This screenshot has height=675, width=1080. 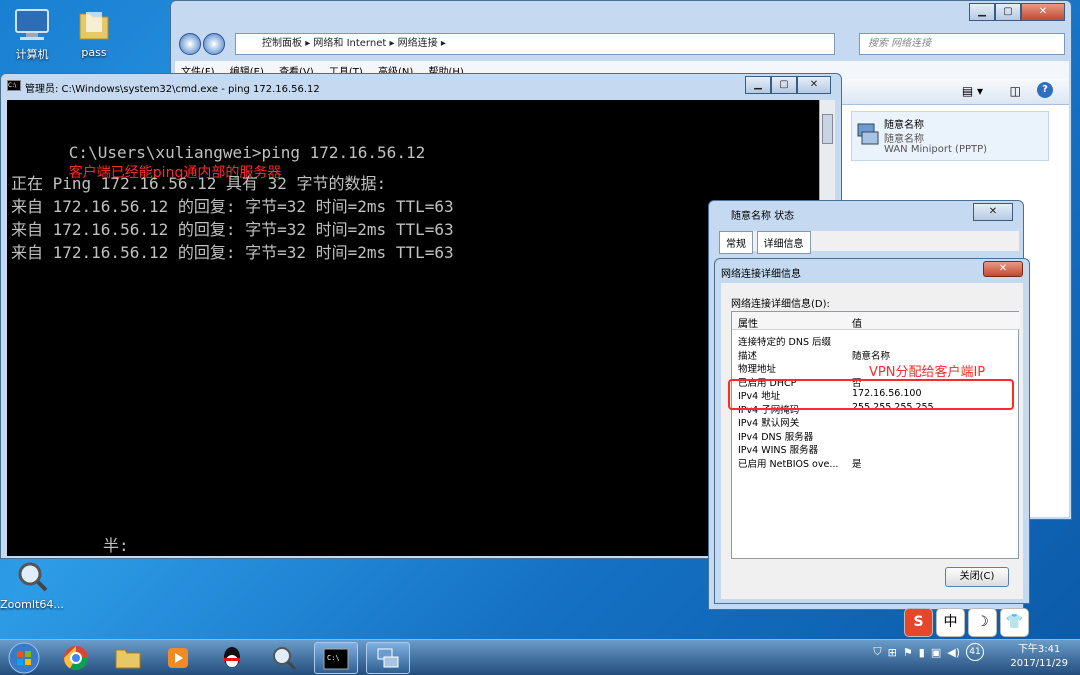 I want to click on taskbar: C:\ ⛉ ⊞ ⚑ ▮ ▣ ◀) 41 下午3:41 2017/11/29, so click(x=540, y=657).